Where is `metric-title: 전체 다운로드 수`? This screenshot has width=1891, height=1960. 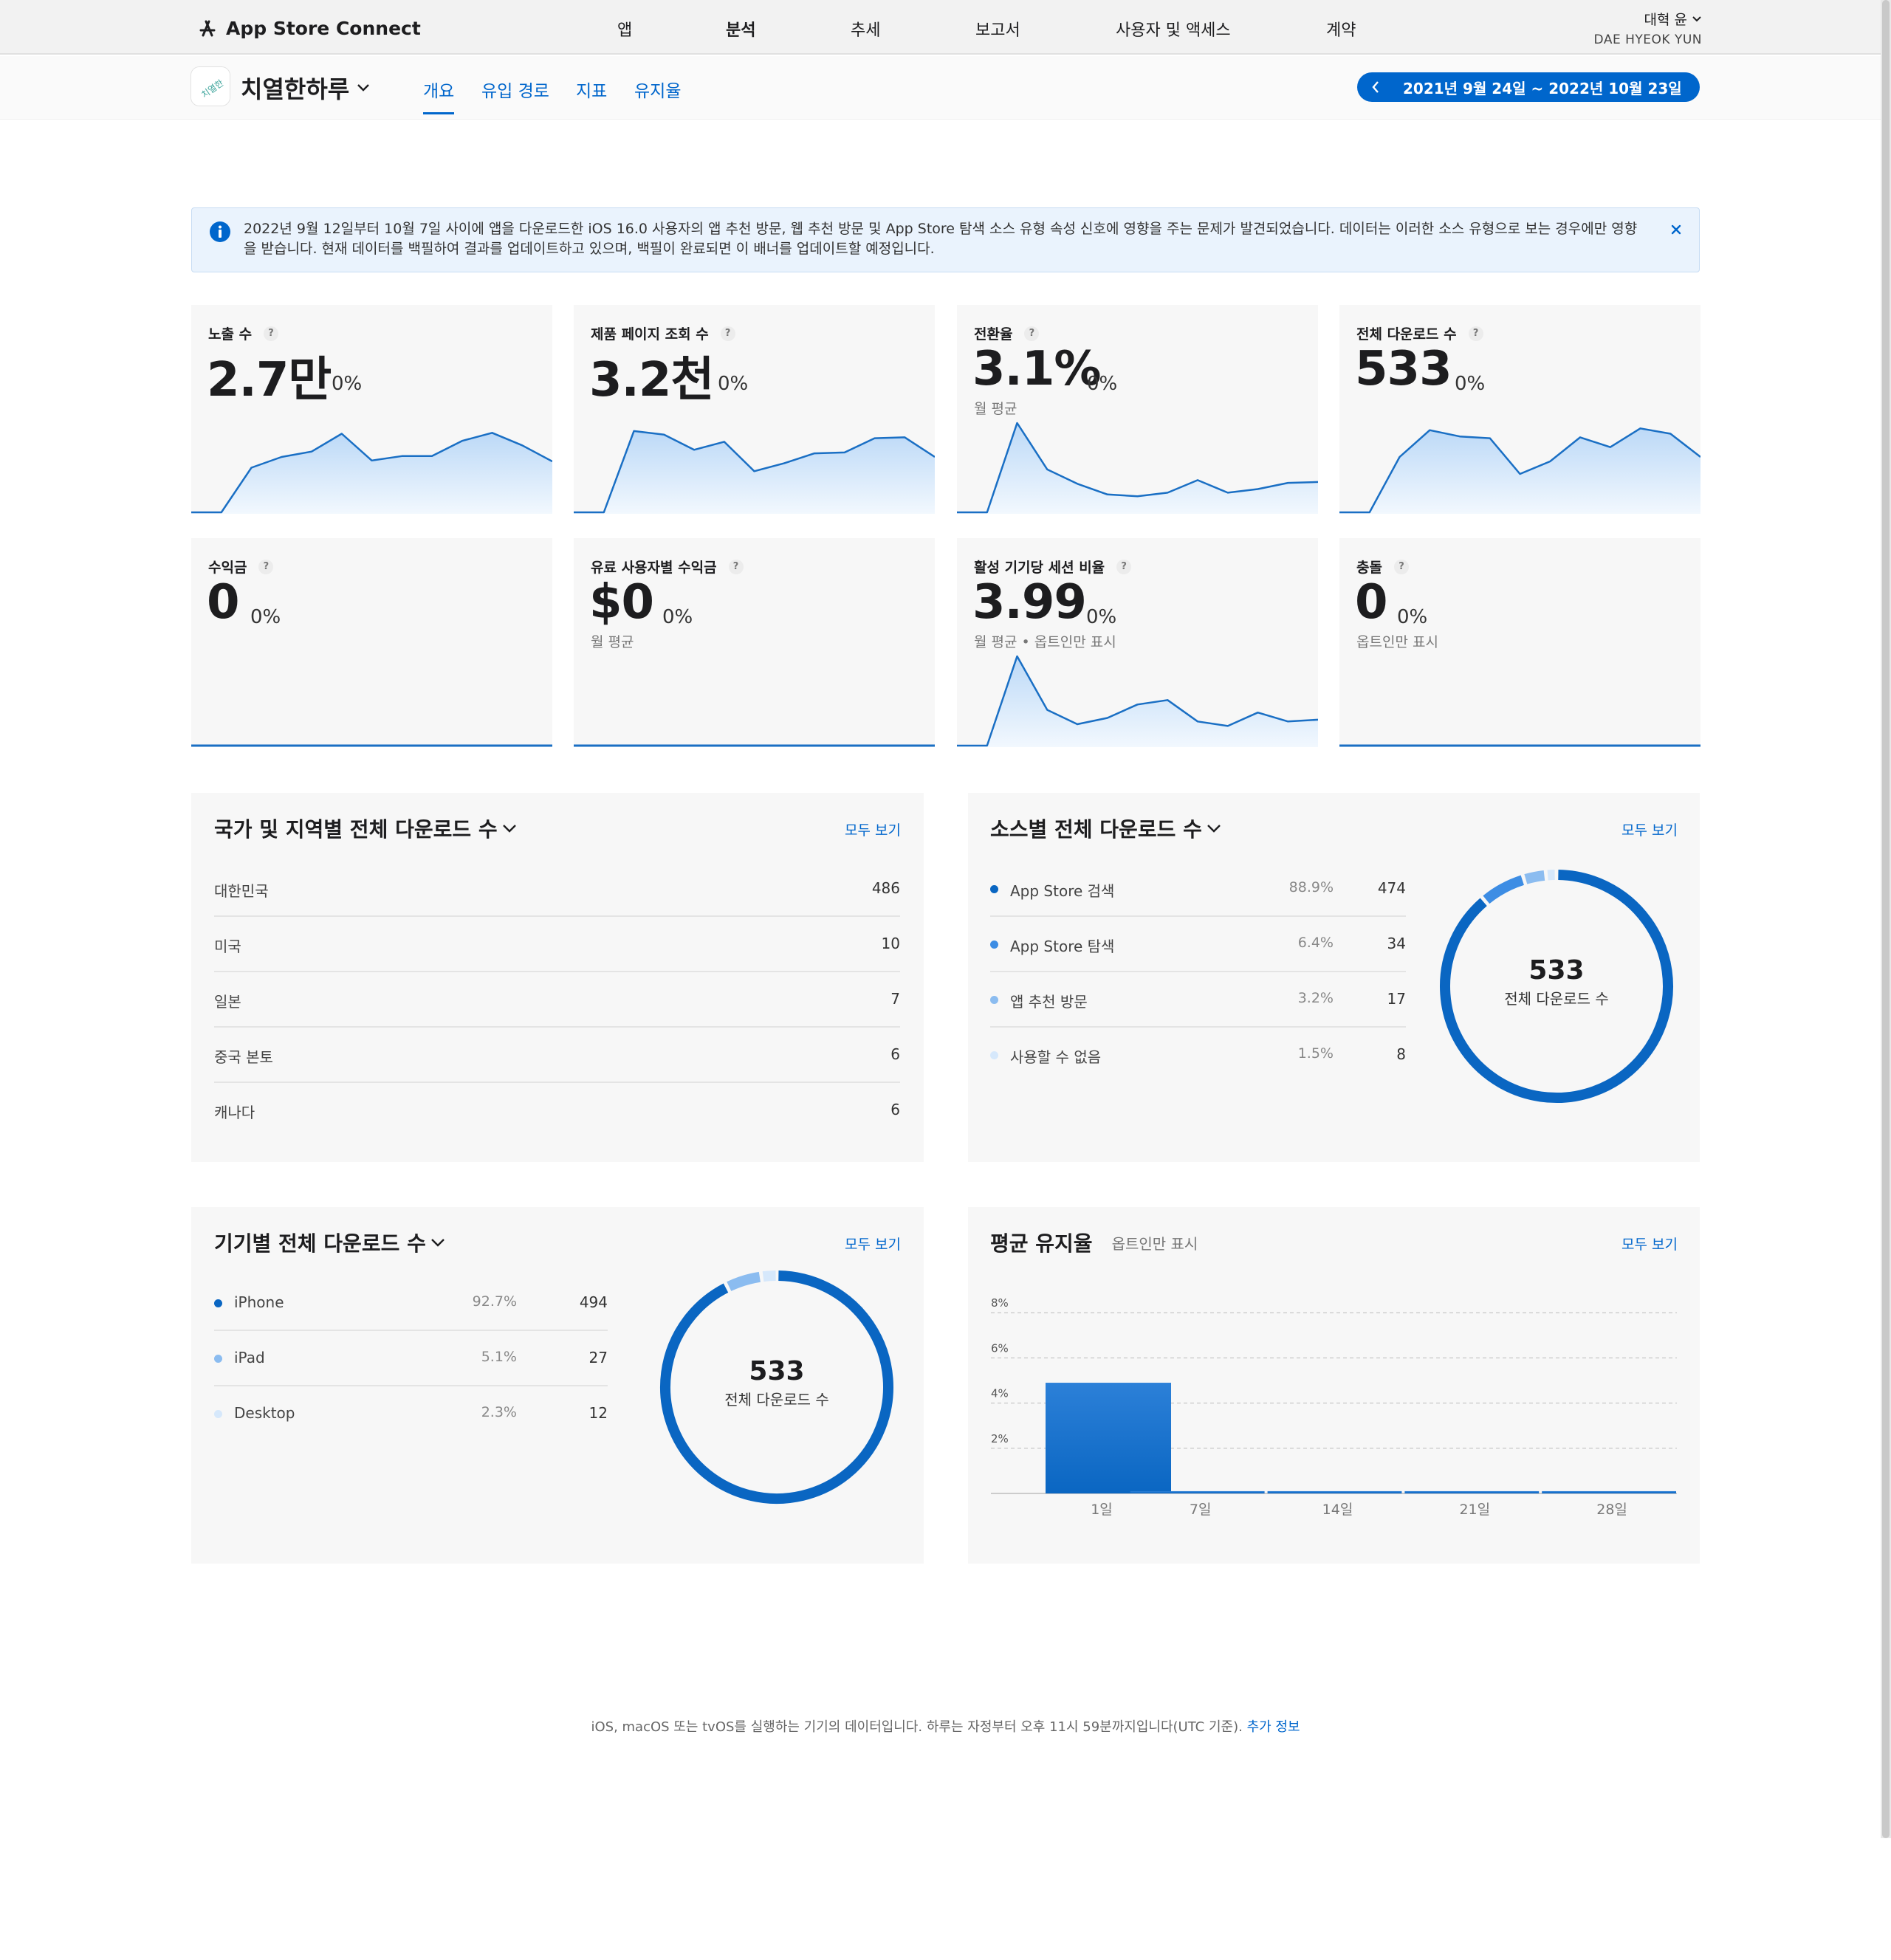
metric-title: 전체 다운로드 수 is located at coordinates (1406, 335).